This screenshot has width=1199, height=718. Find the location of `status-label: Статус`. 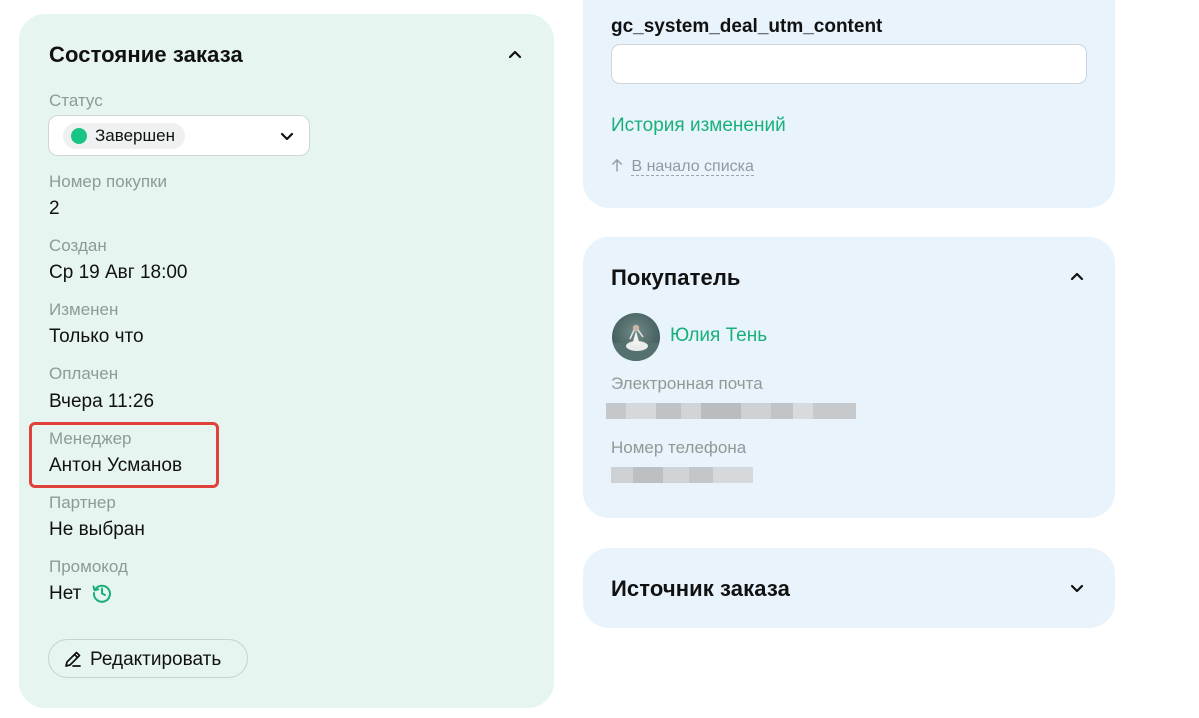

status-label: Статус is located at coordinates (76, 100).